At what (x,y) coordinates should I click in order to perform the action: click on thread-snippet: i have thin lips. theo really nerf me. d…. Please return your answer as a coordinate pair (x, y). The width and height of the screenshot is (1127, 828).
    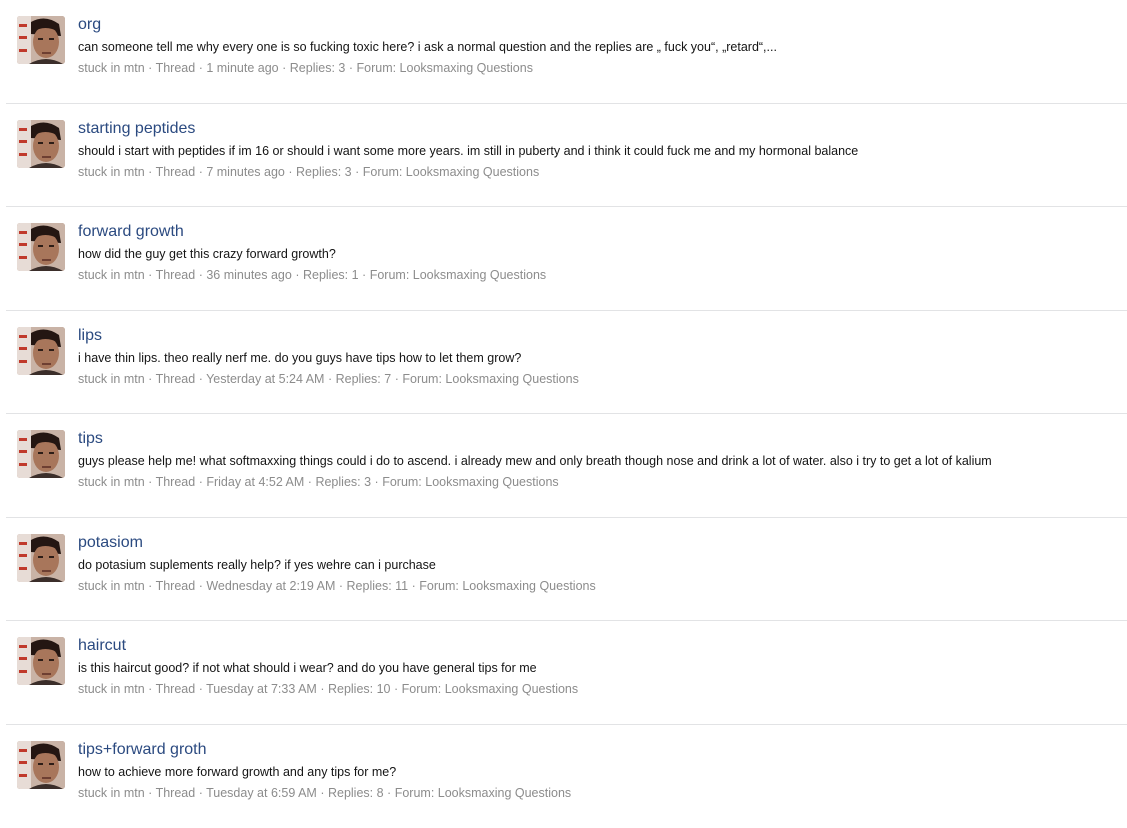
    Looking at the image, I should click on (597, 358).